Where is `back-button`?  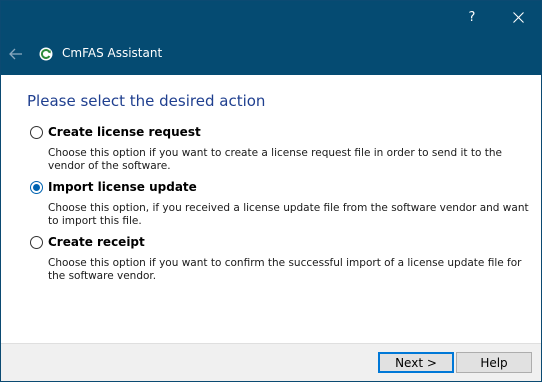
back-button is located at coordinates (16, 54).